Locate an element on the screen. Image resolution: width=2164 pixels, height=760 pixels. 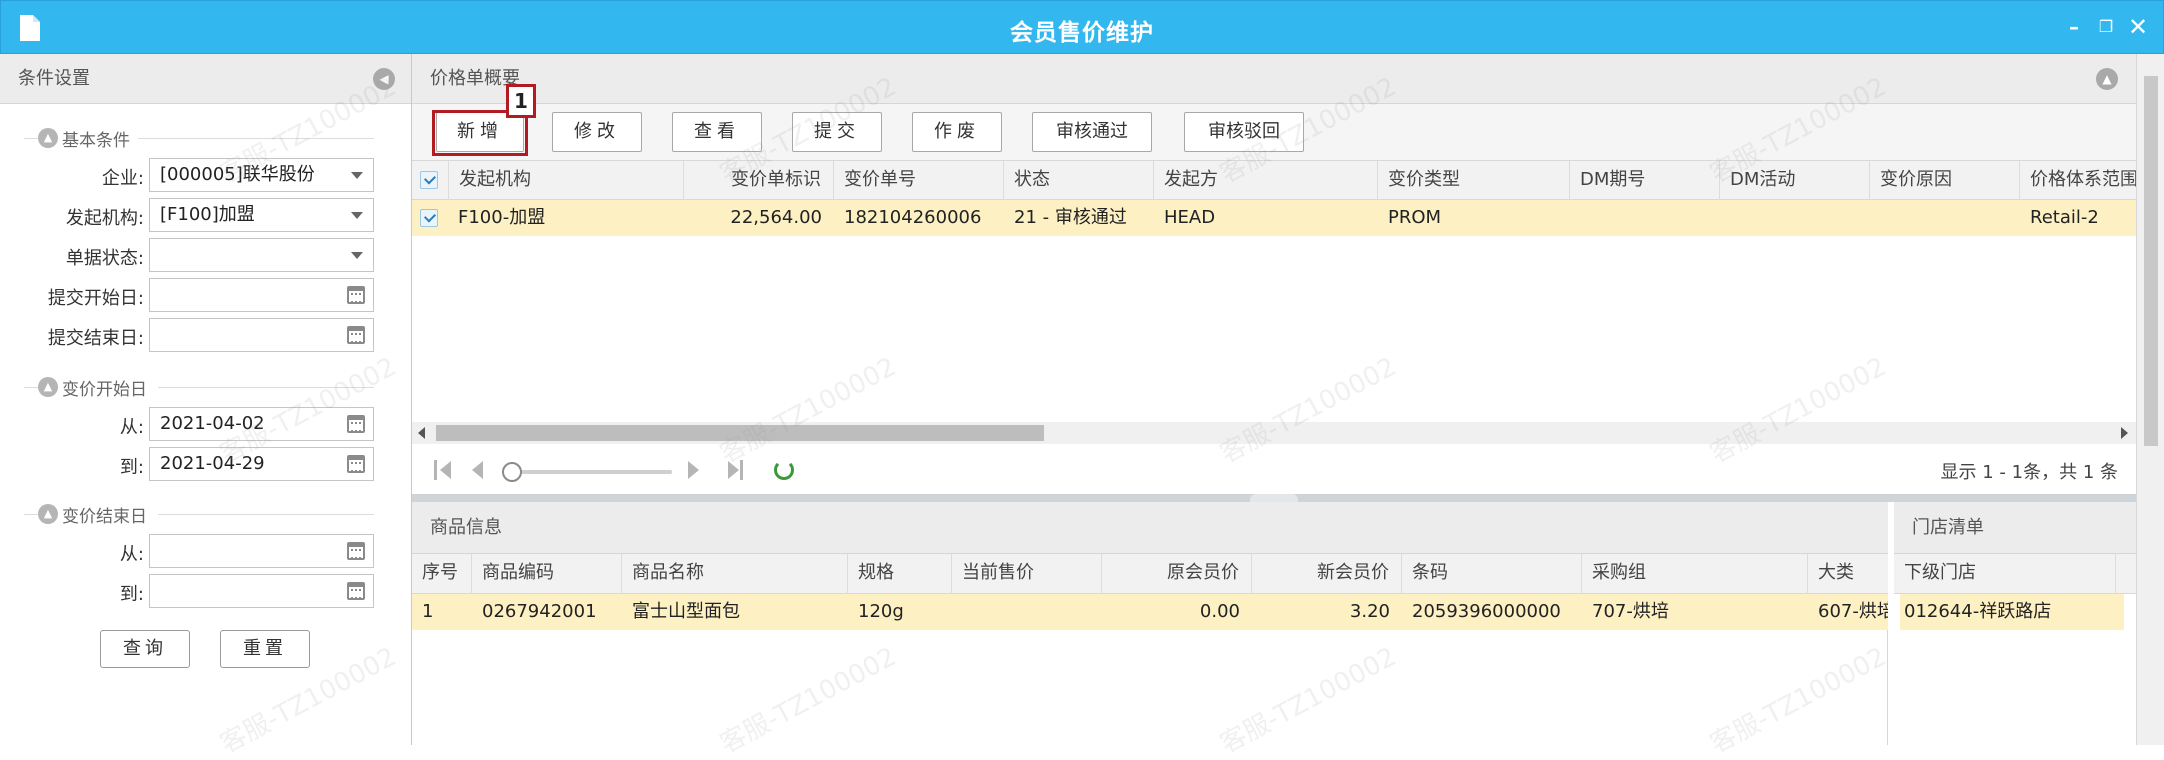
panel-splitter is located at coordinates (1274, 498).